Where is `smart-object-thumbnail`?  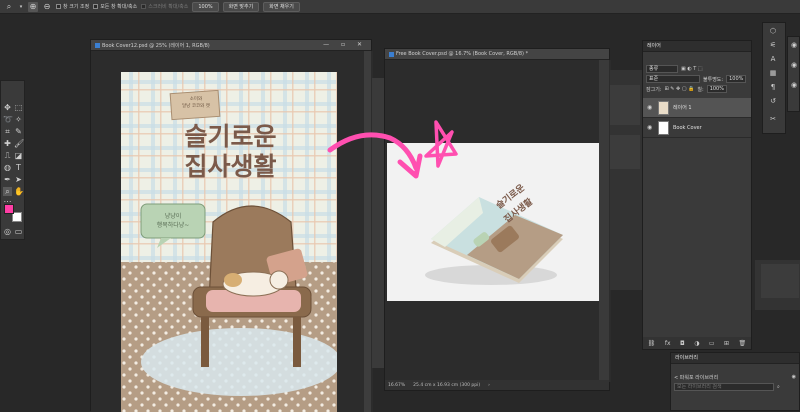 smart-object-thumbnail is located at coordinates (663, 127).